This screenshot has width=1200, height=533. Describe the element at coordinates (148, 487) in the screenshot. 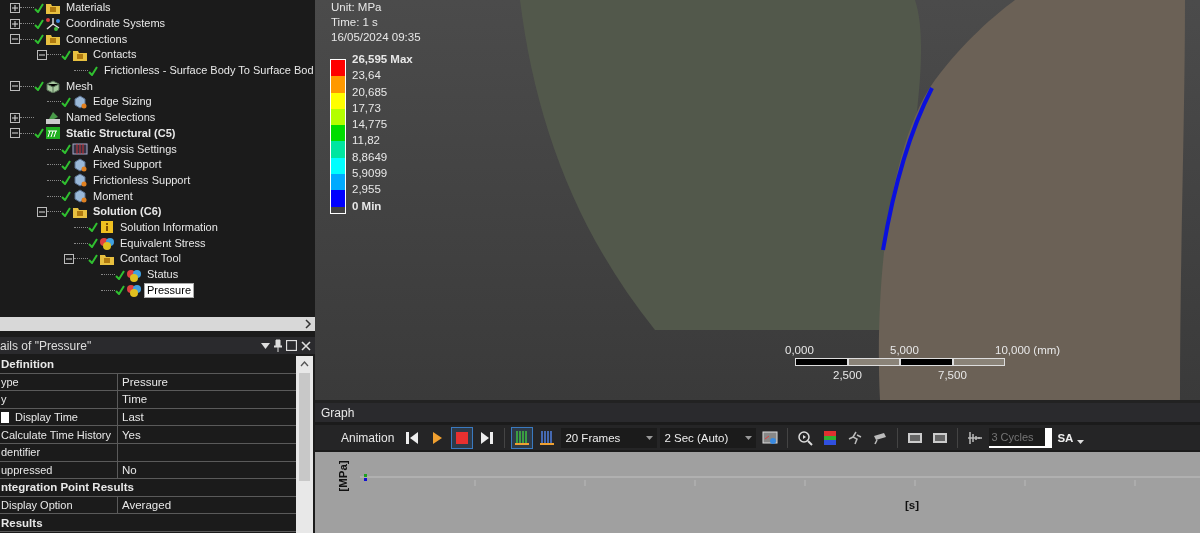

I see `section-heading: ntegration Point Results` at that location.